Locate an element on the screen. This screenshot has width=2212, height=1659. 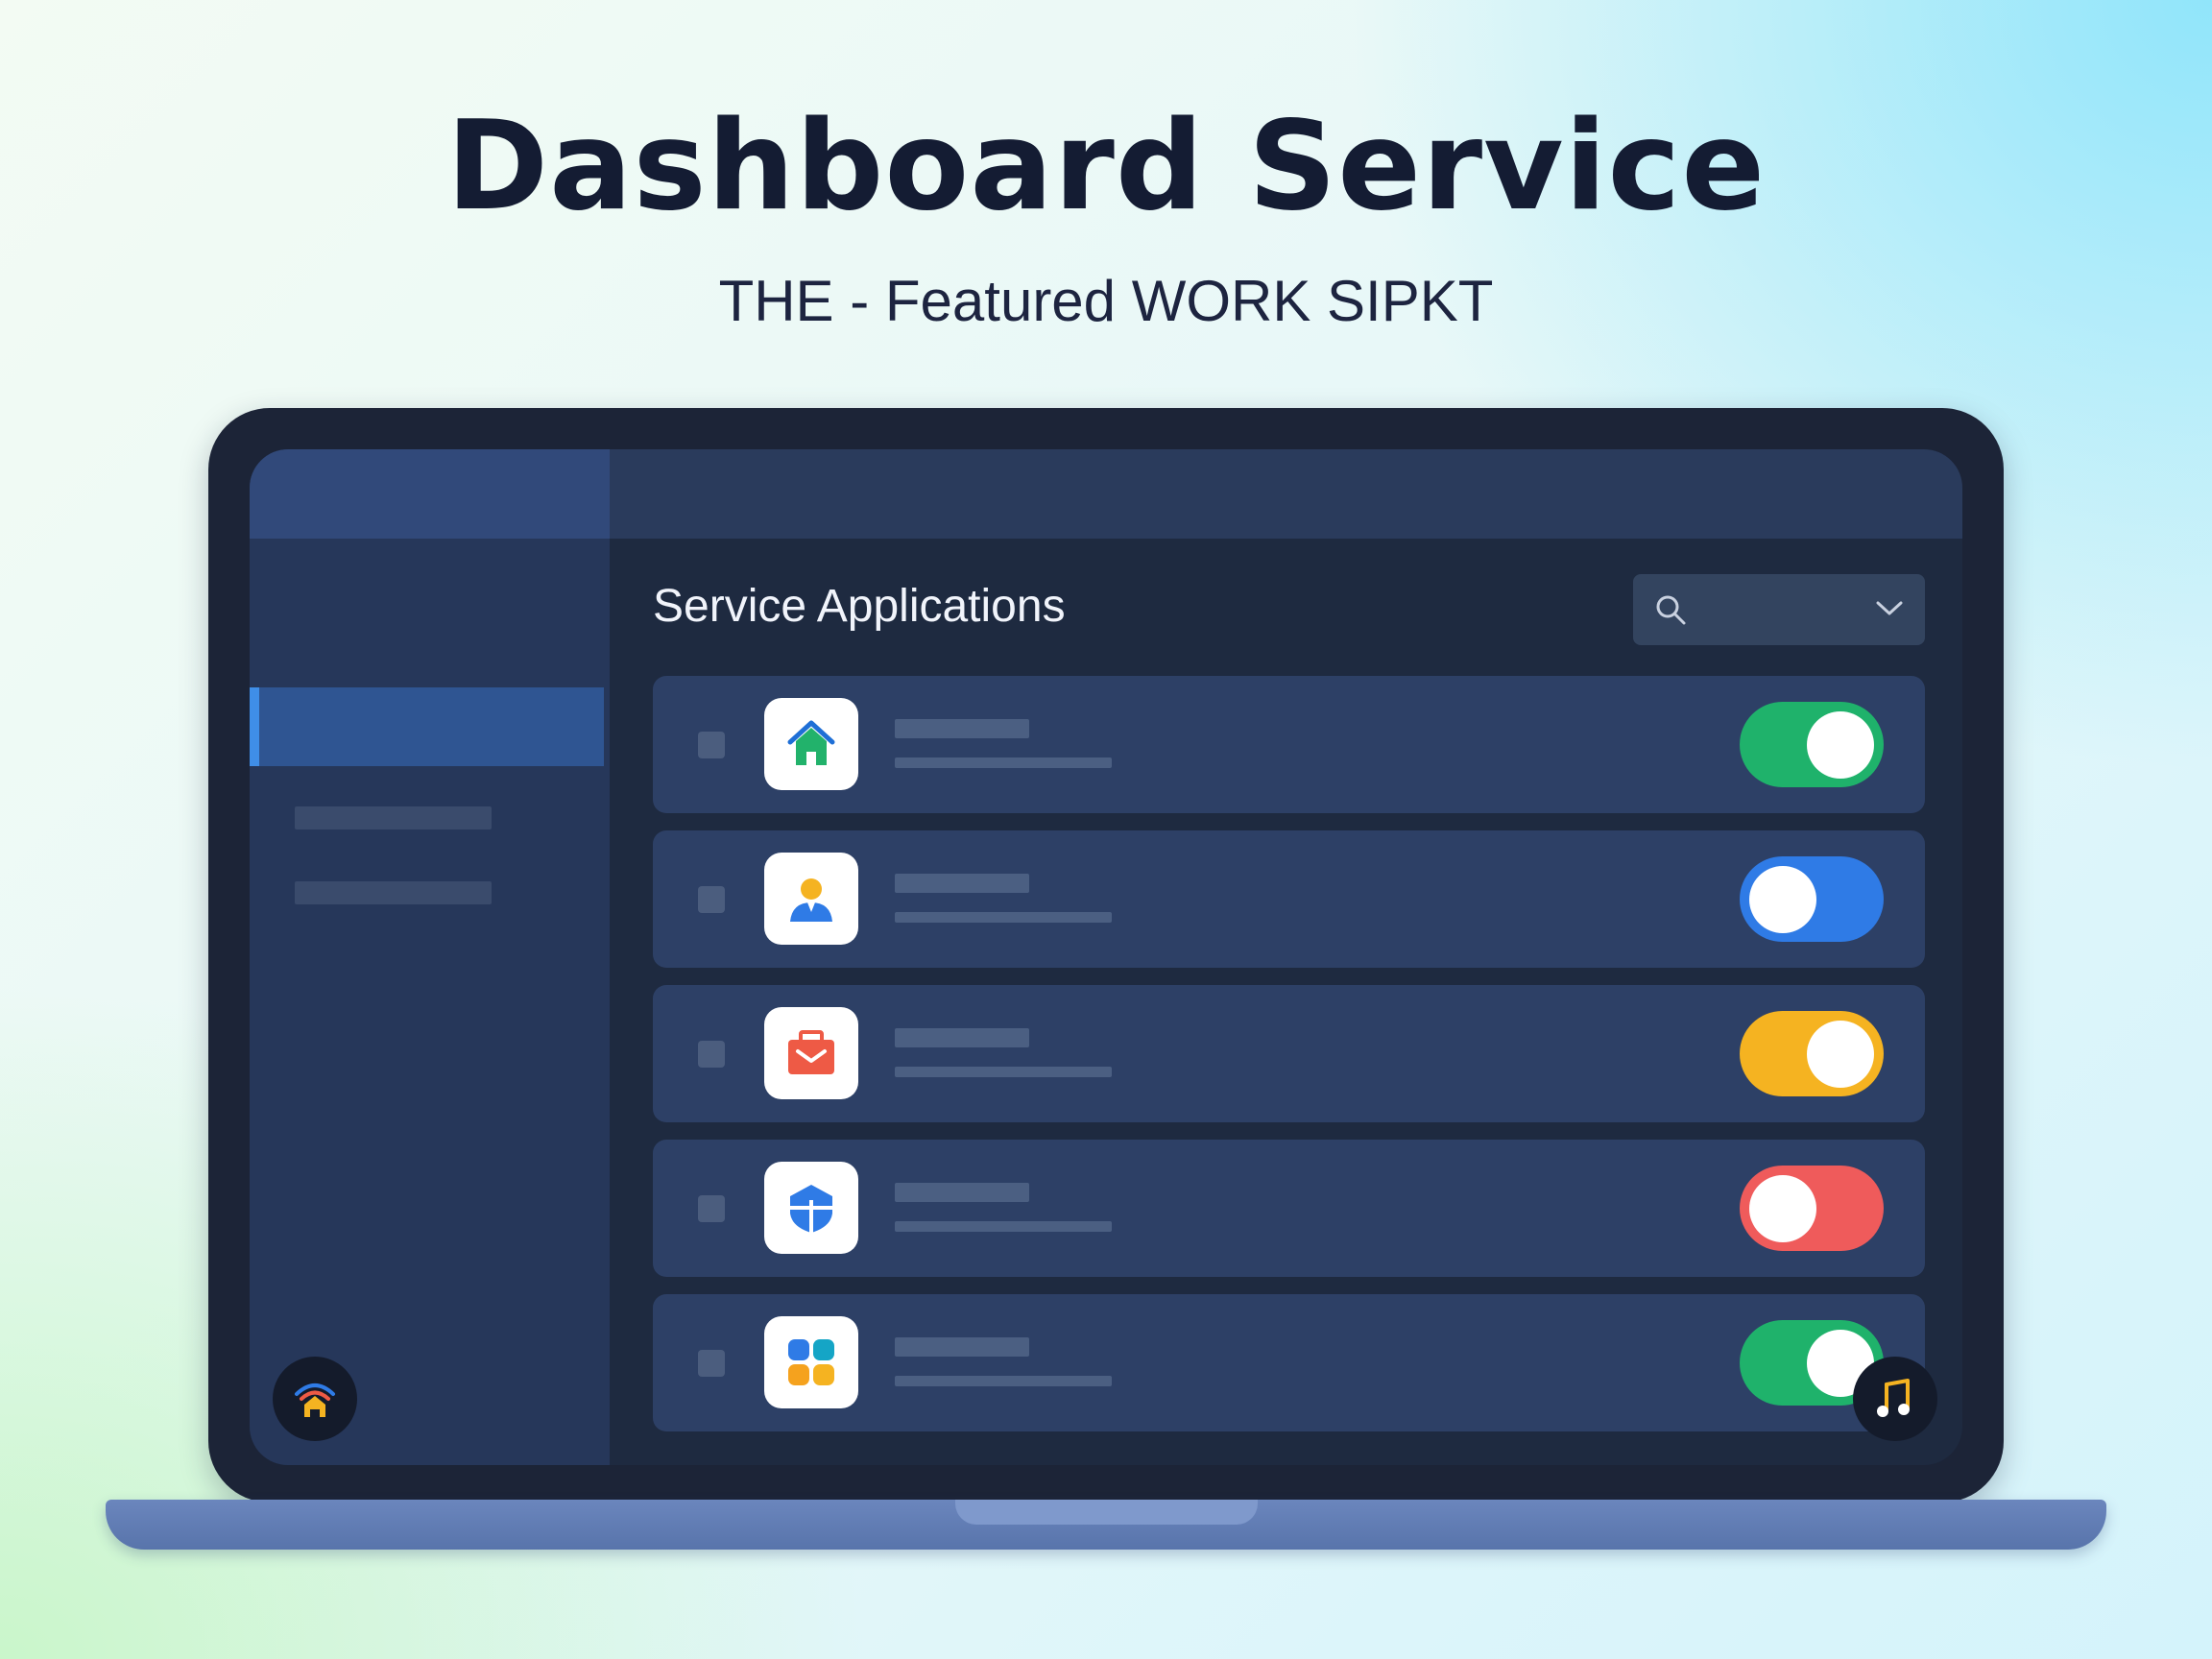
laptop-notch is located at coordinates (1106, 1513).